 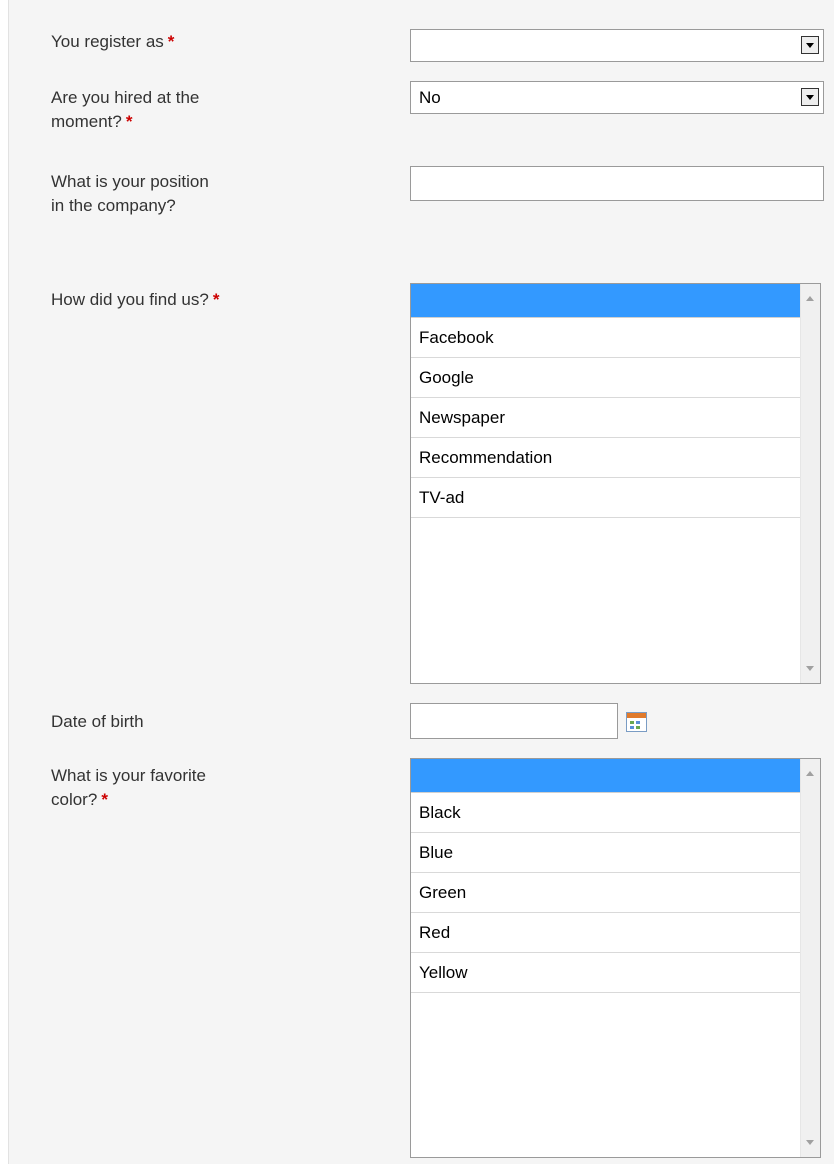 What do you see at coordinates (430, 97) in the screenshot?
I see `hired-value: No` at bounding box center [430, 97].